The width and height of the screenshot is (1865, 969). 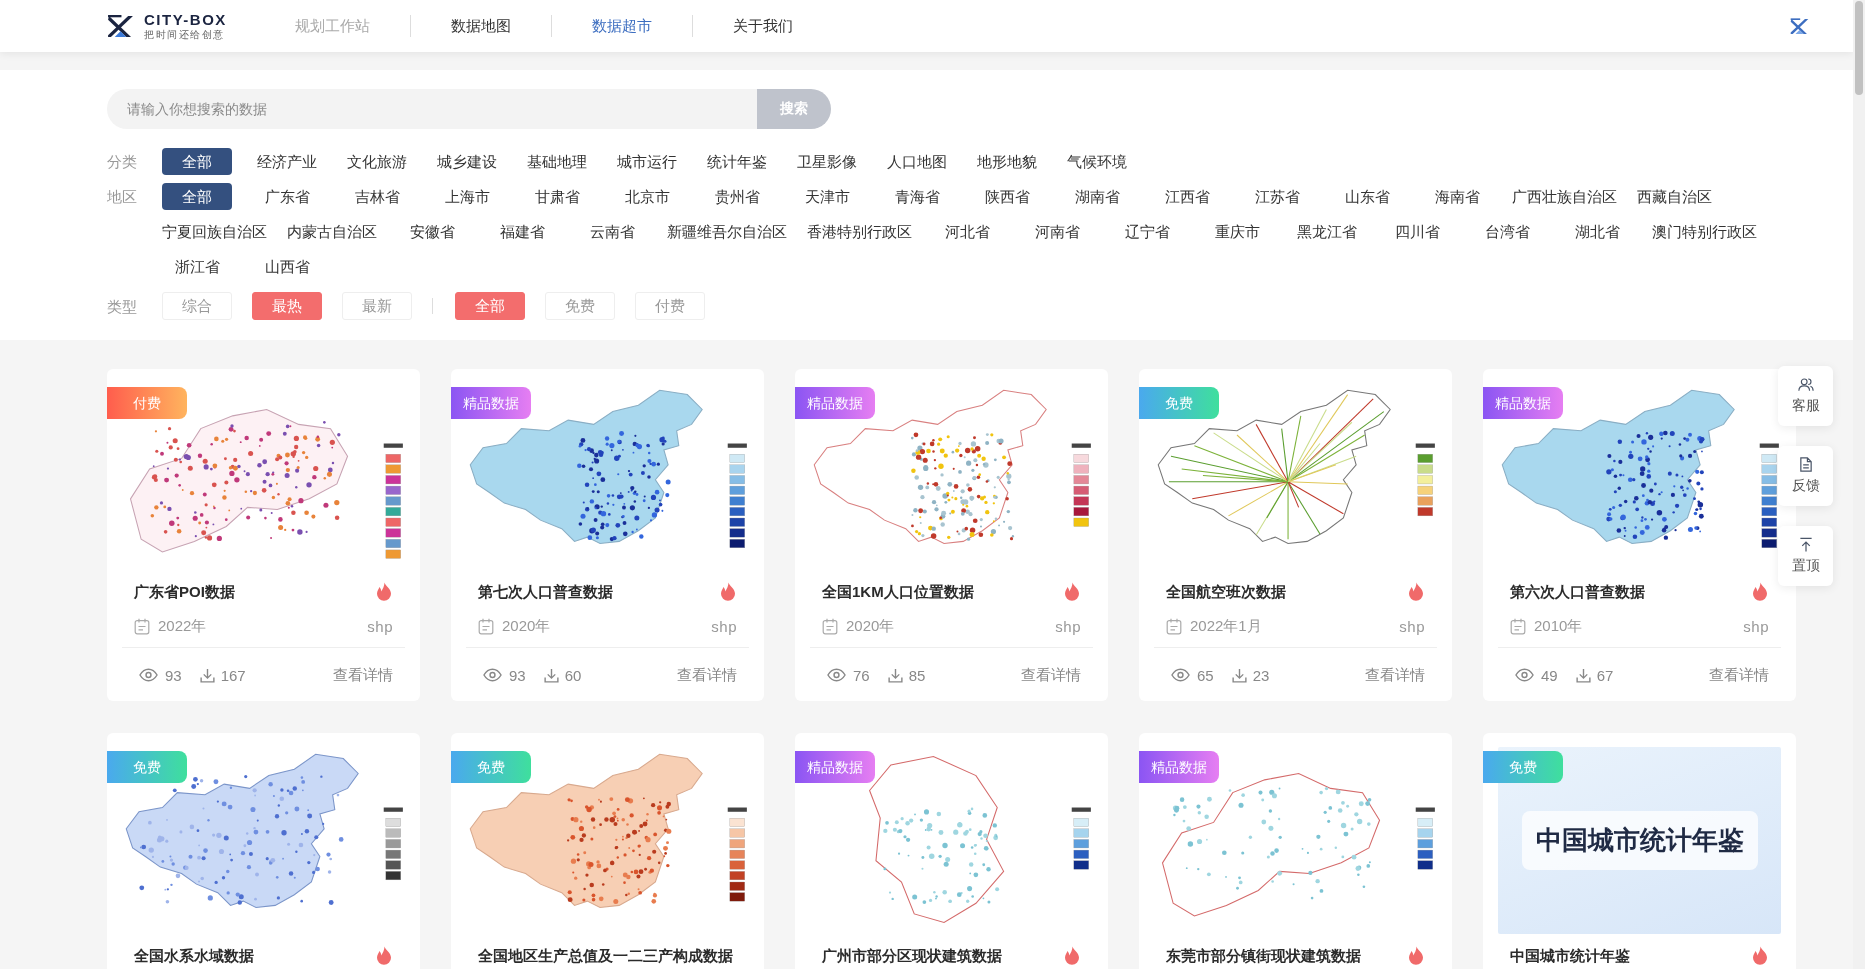 I want to click on dataset-card: 免费 全国航空班次数据 2022年1月 shp 65 23 查看详情, so click(x=1295, y=535).